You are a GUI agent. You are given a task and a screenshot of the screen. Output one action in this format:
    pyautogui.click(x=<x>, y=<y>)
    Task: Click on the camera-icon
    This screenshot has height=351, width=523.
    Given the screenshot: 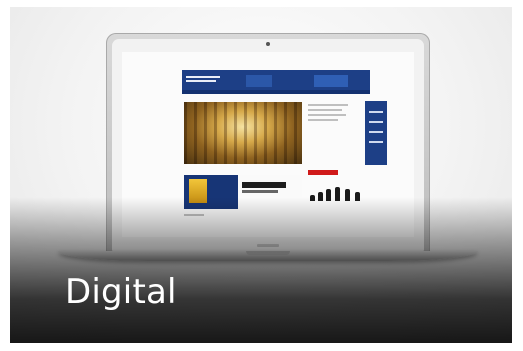 What is the action you would take?
    pyautogui.click(x=268, y=44)
    